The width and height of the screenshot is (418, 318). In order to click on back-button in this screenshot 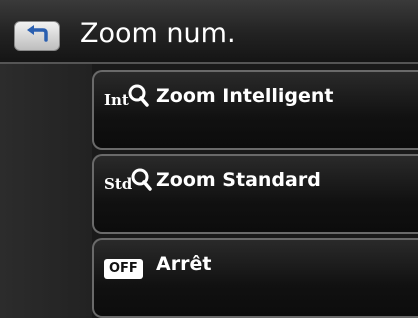, I will do `click(37, 36)`.